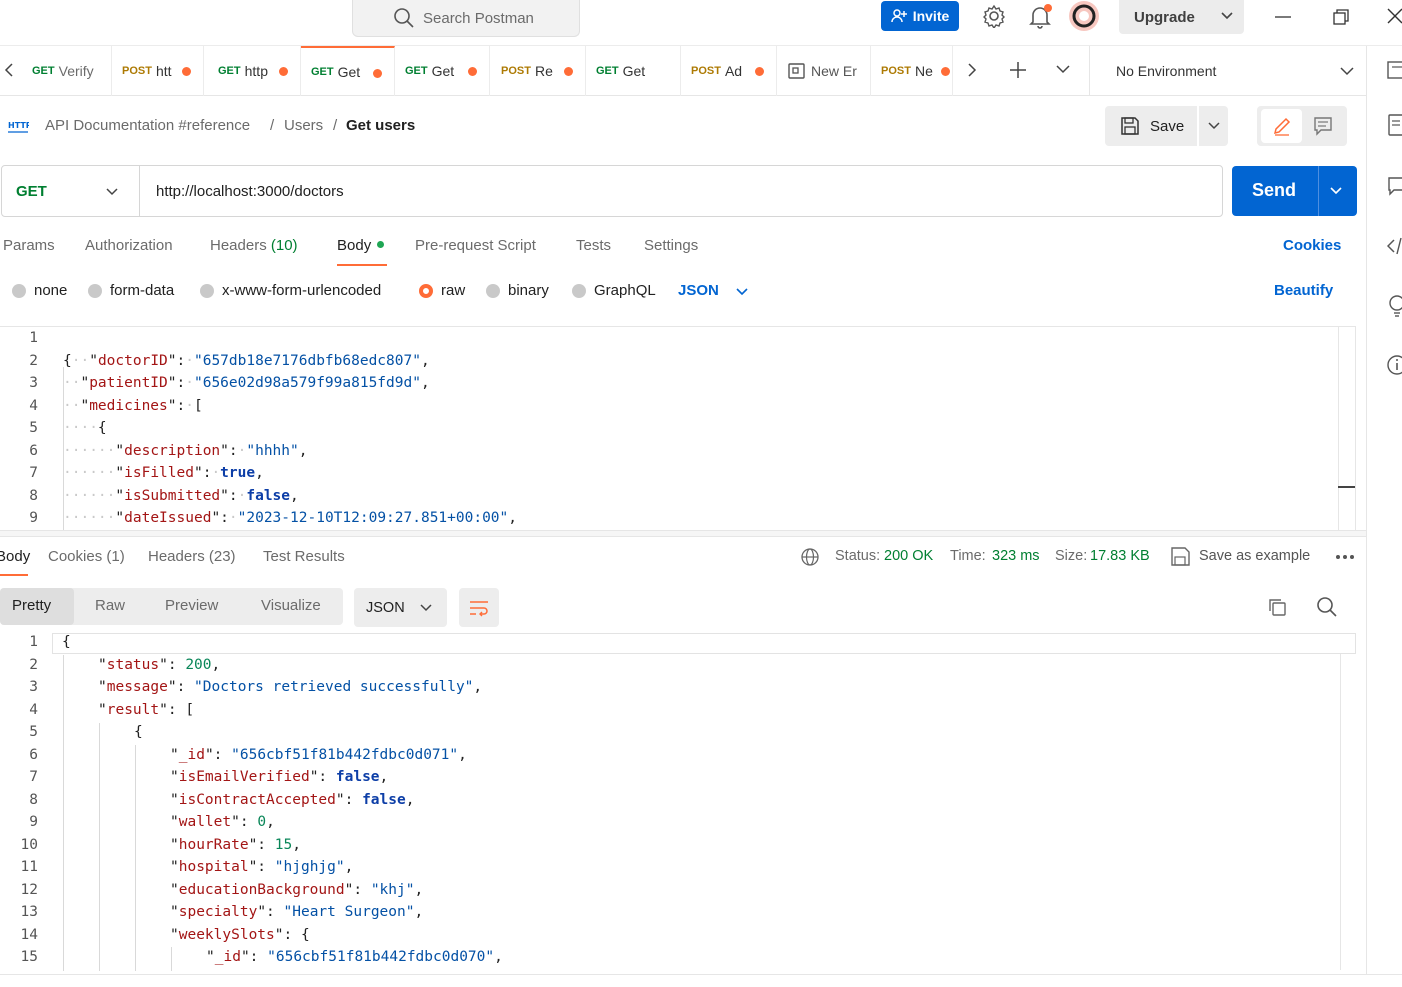  I want to click on response-tab-headers: Headers (23), so click(192, 556).